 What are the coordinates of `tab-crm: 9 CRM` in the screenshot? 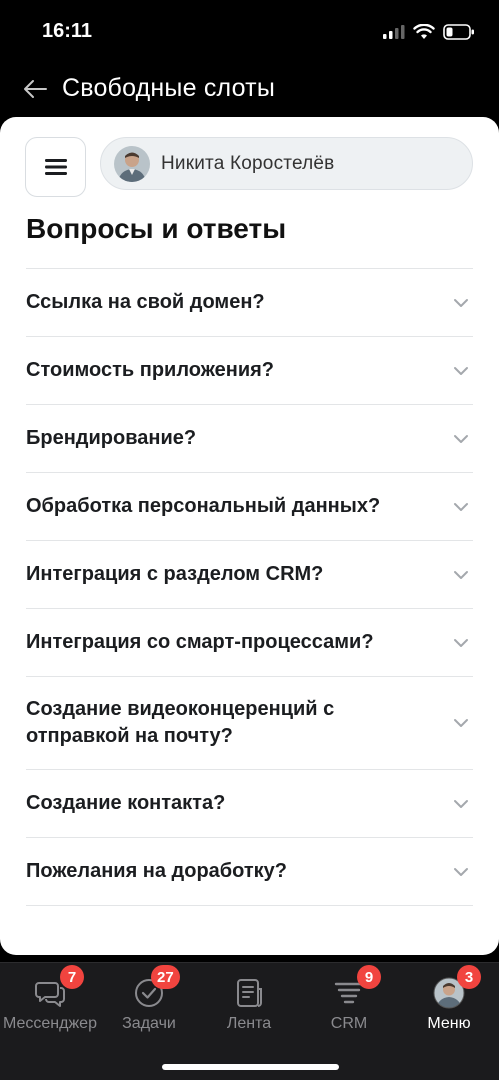 It's located at (349, 1003).